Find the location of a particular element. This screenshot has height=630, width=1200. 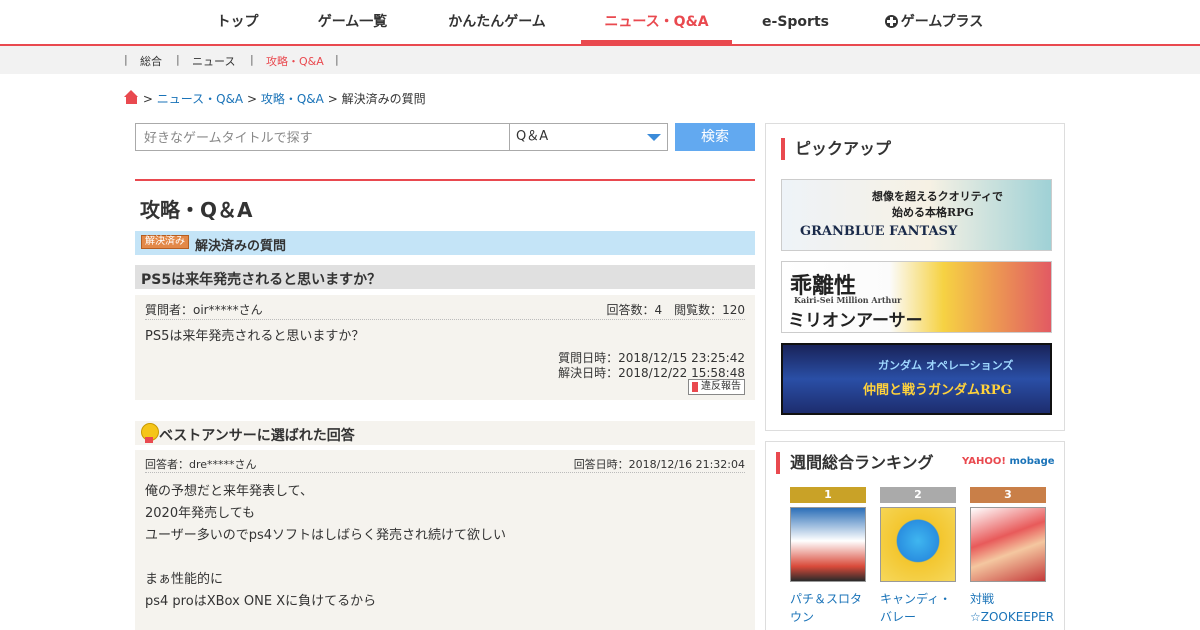

banner-logo: Kairi-Sei Million Arthur is located at coordinates (848, 300).